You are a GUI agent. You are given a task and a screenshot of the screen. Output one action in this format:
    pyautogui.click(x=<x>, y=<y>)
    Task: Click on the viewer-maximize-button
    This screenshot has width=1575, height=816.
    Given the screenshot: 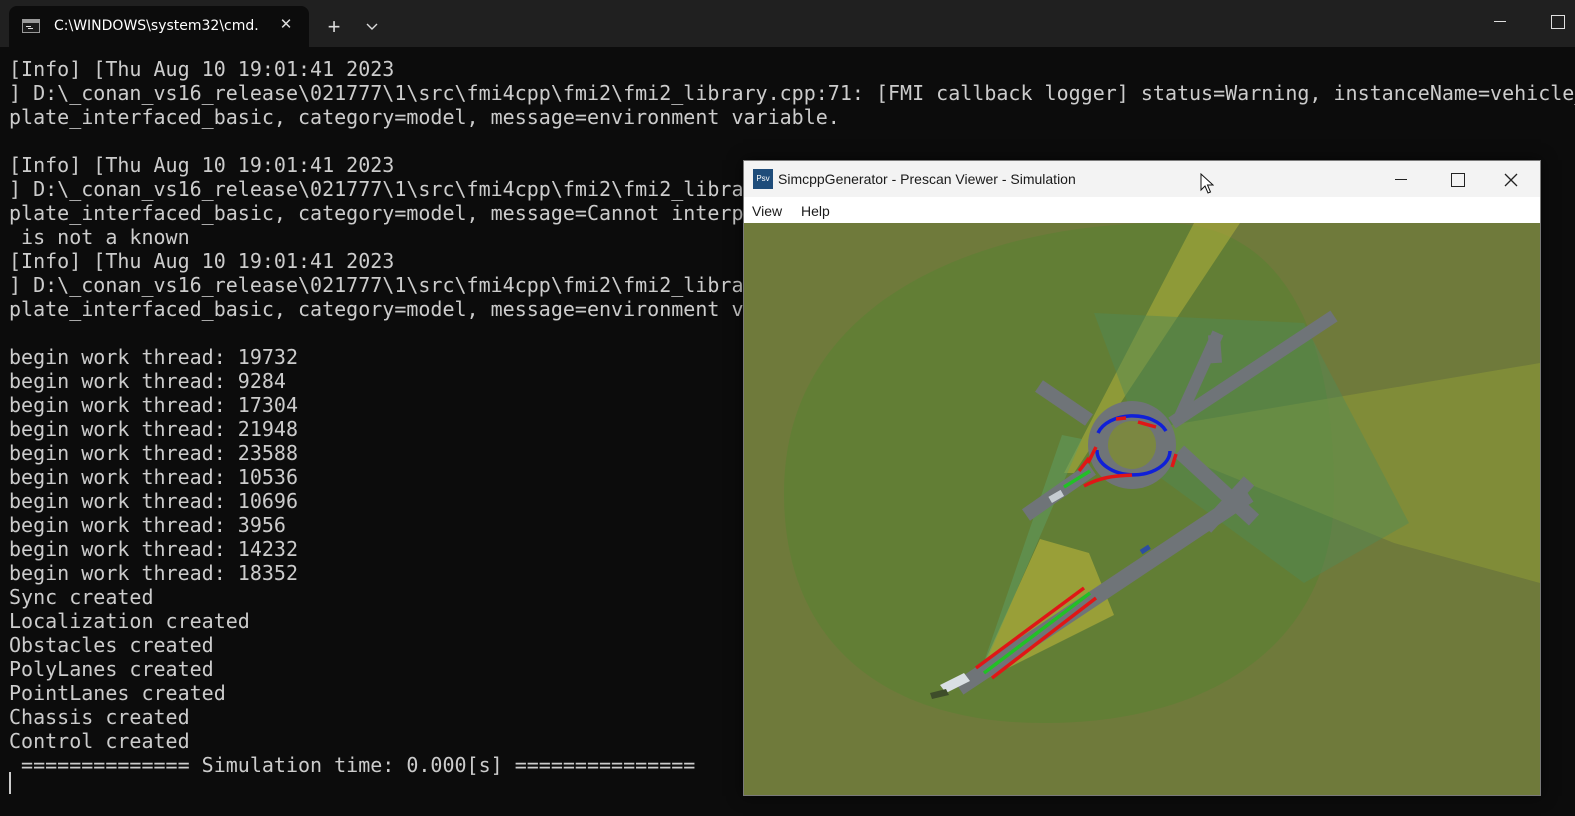 What is the action you would take?
    pyautogui.click(x=1457, y=180)
    